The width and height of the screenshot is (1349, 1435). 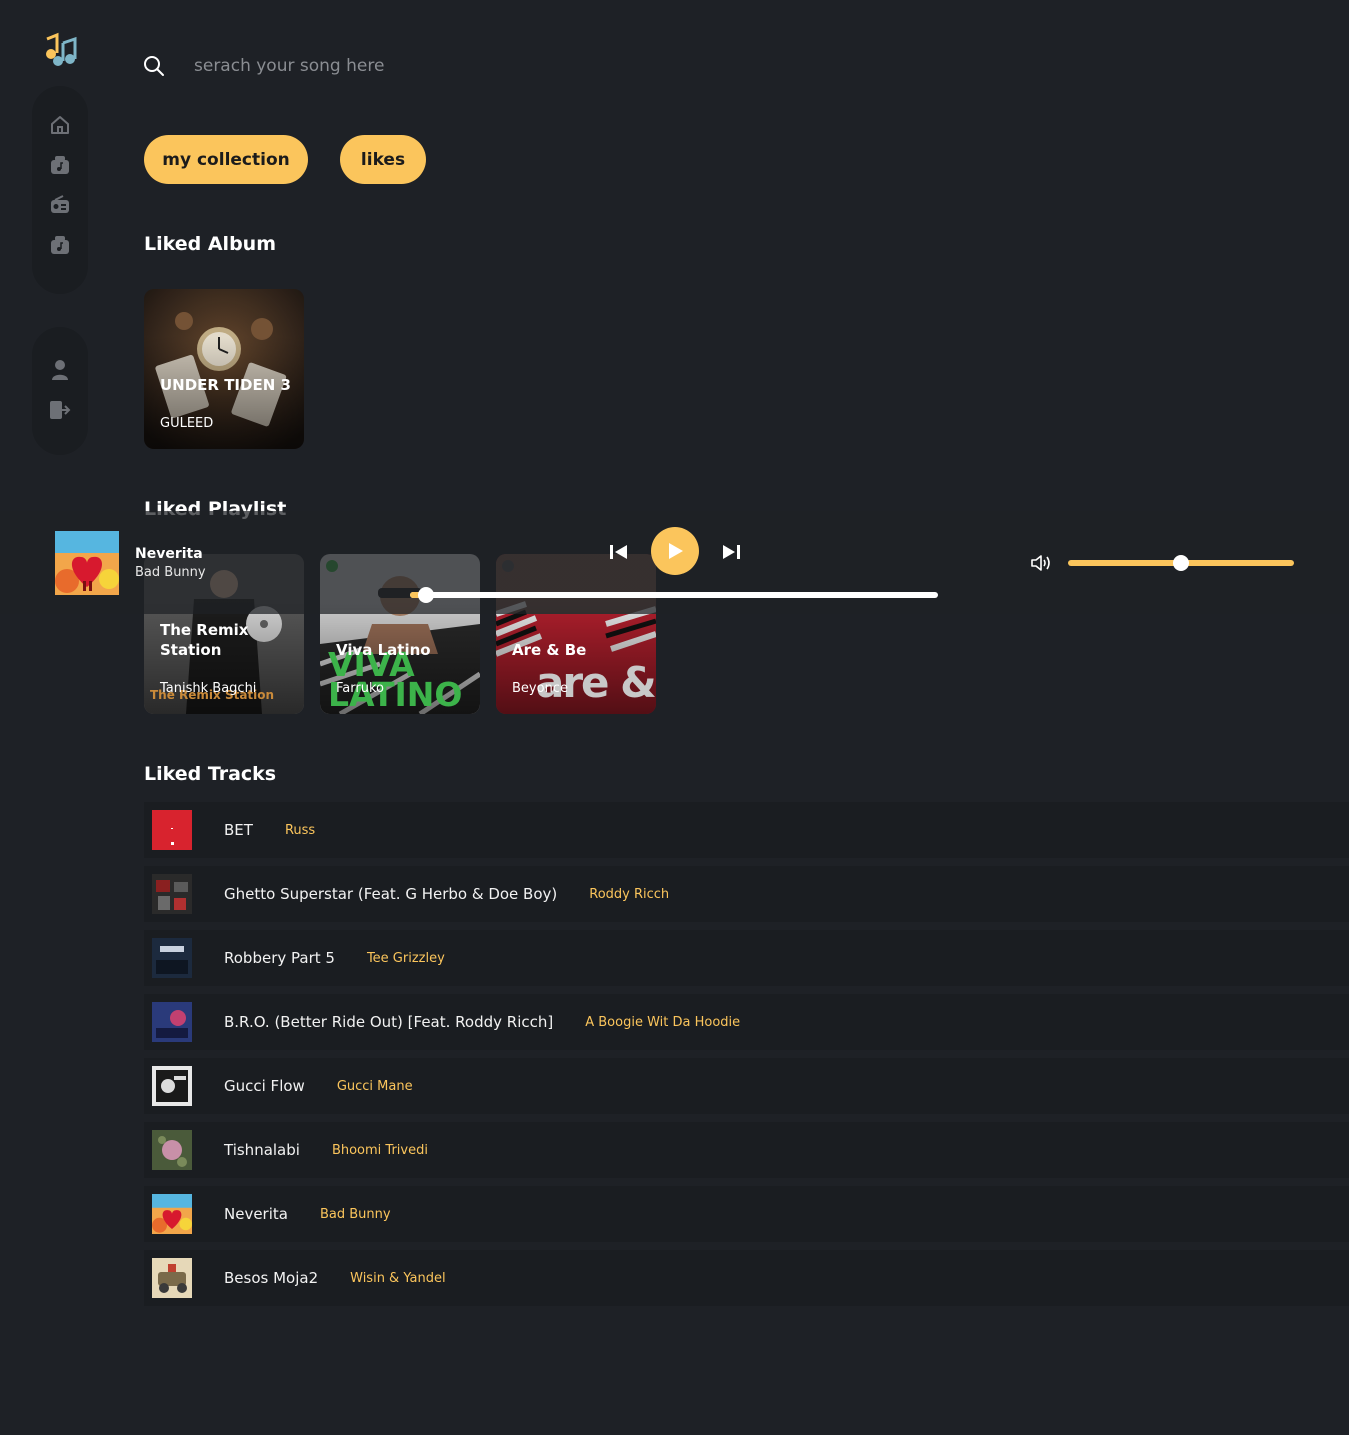 I want to click on nav-radio, so click(x=60, y=205).